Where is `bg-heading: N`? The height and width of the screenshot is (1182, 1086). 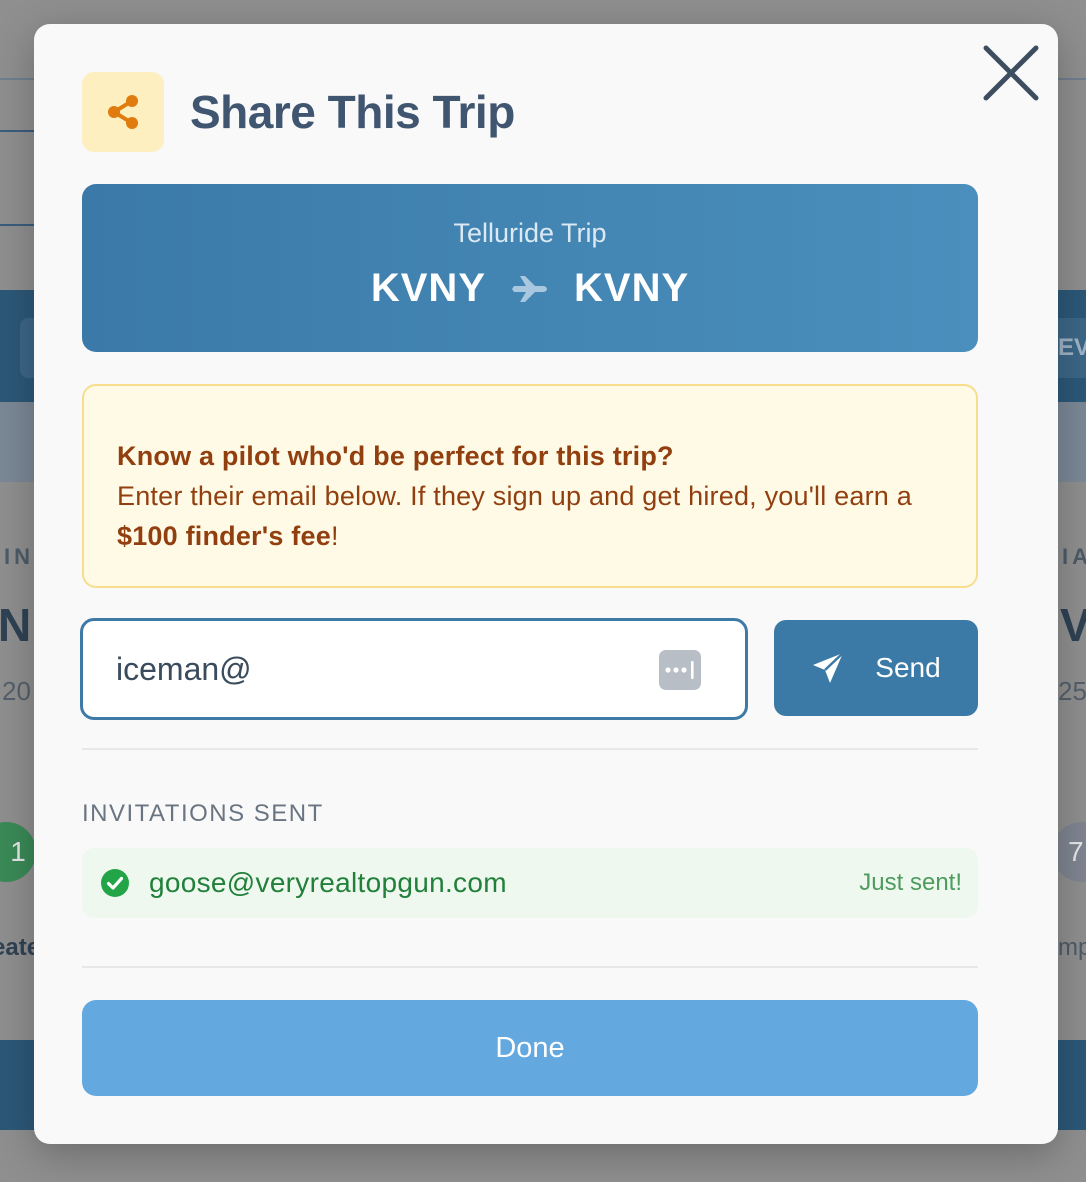
bg-heading: N is located at coordinates (16, 625).